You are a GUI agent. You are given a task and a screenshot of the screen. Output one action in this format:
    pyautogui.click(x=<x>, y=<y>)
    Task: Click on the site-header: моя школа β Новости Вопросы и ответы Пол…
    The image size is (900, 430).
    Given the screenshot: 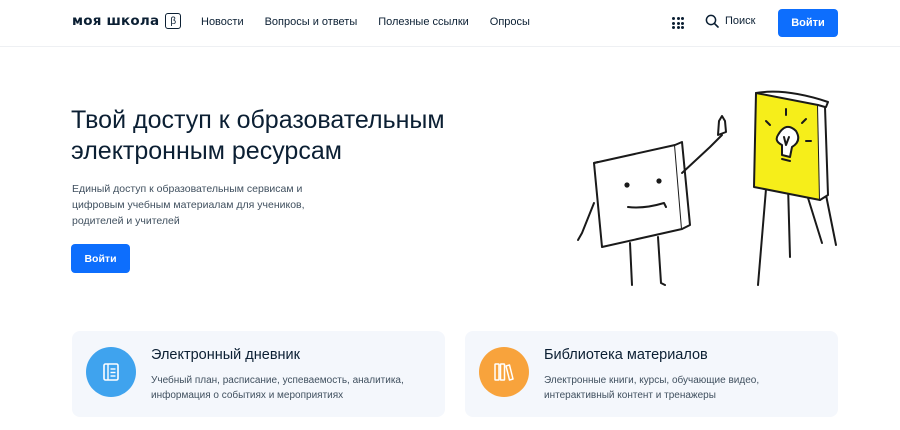 What is the action you would take?
    pyautogui.click(x=450, y=23)
    